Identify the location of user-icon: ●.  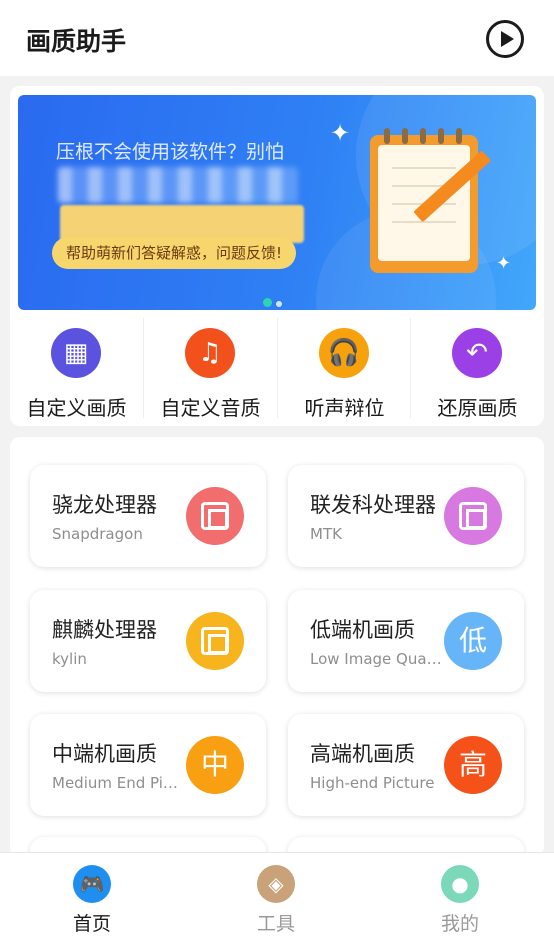
(460, 884).